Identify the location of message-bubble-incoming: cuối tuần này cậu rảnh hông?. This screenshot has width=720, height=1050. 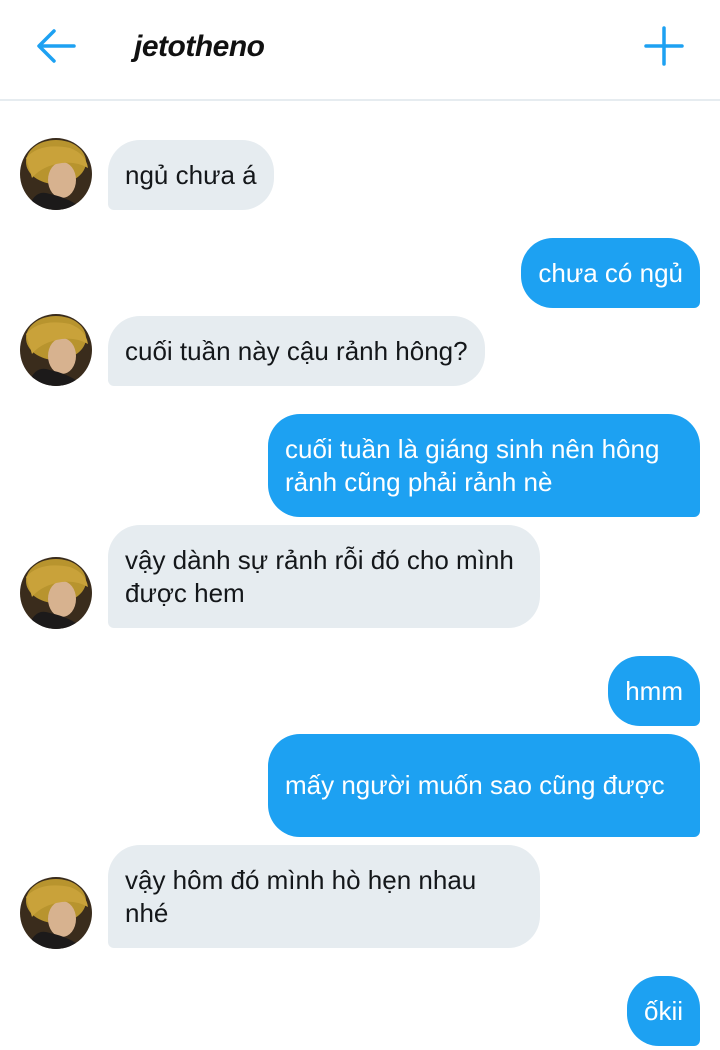
(296, 351).